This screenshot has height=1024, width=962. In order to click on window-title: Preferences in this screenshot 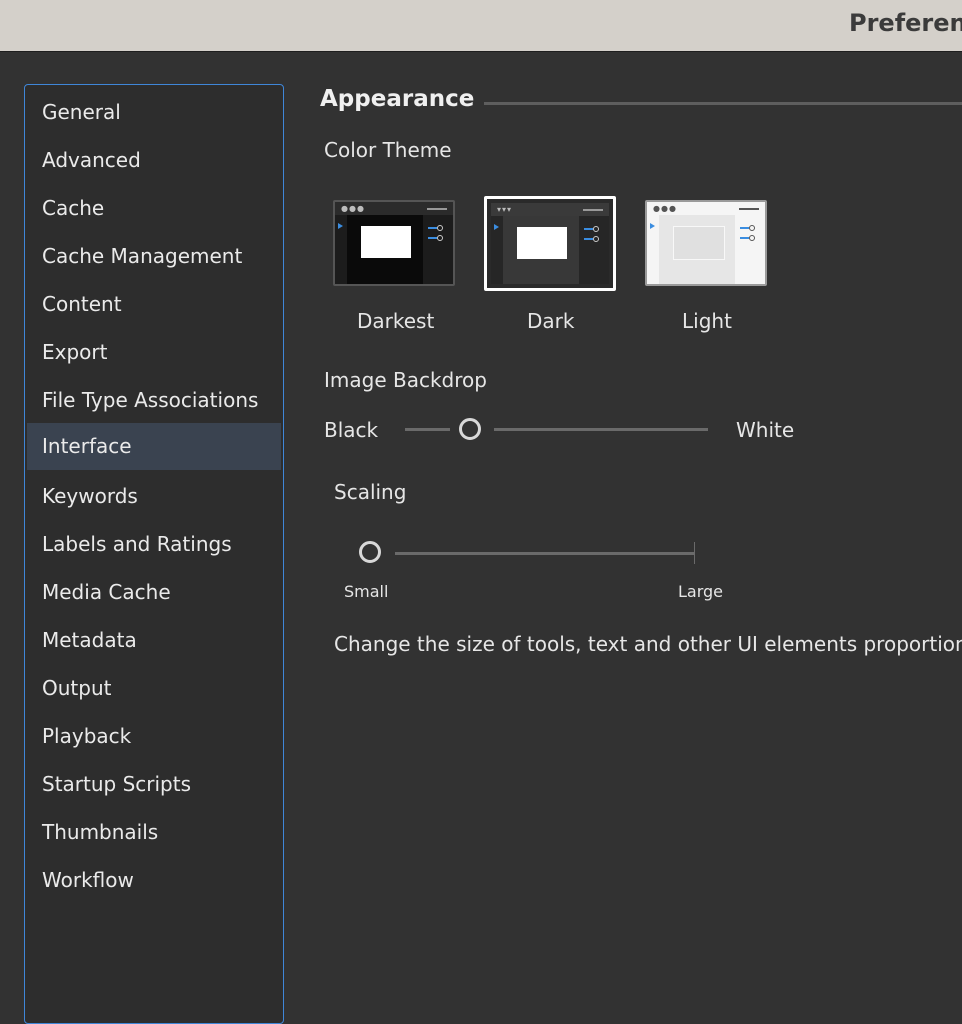, I will do `click(905, 23)`.